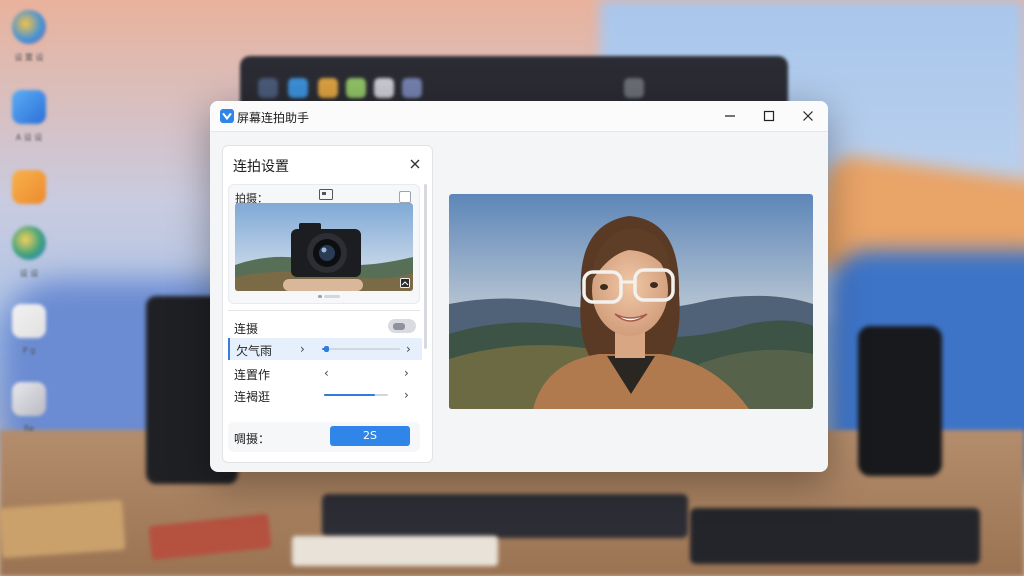 This screenshot has height=576, width=1024. What do you see at coordinates (252, 397) in the screenshot?
I see `row-label: 连褐逛` at bounding box center [252, 397].